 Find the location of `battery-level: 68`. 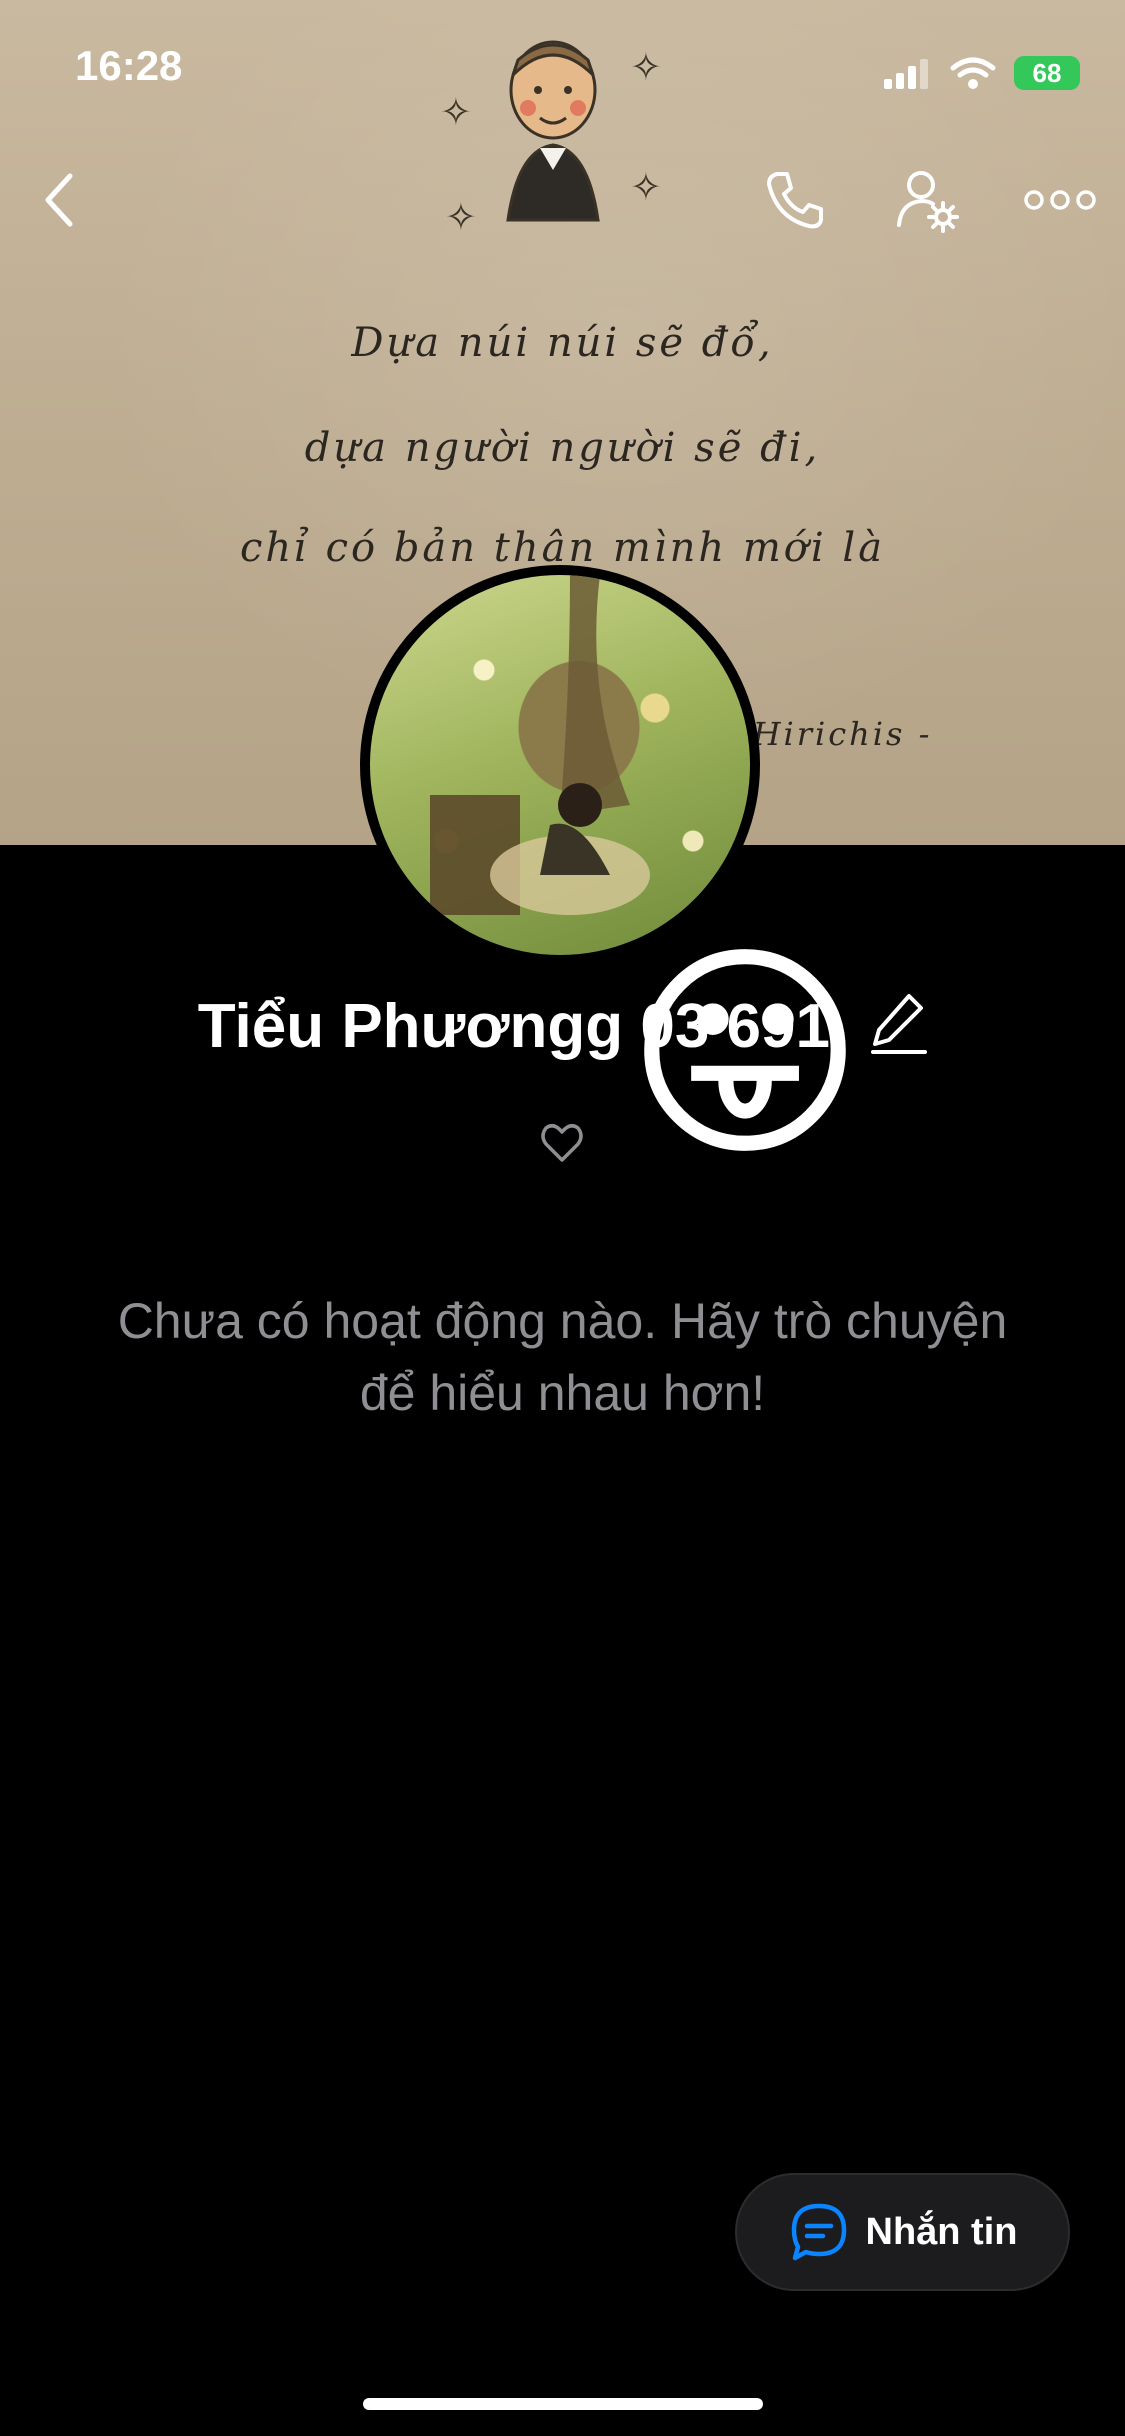

battery-level: 68 is located at coordinates (1047, 72).